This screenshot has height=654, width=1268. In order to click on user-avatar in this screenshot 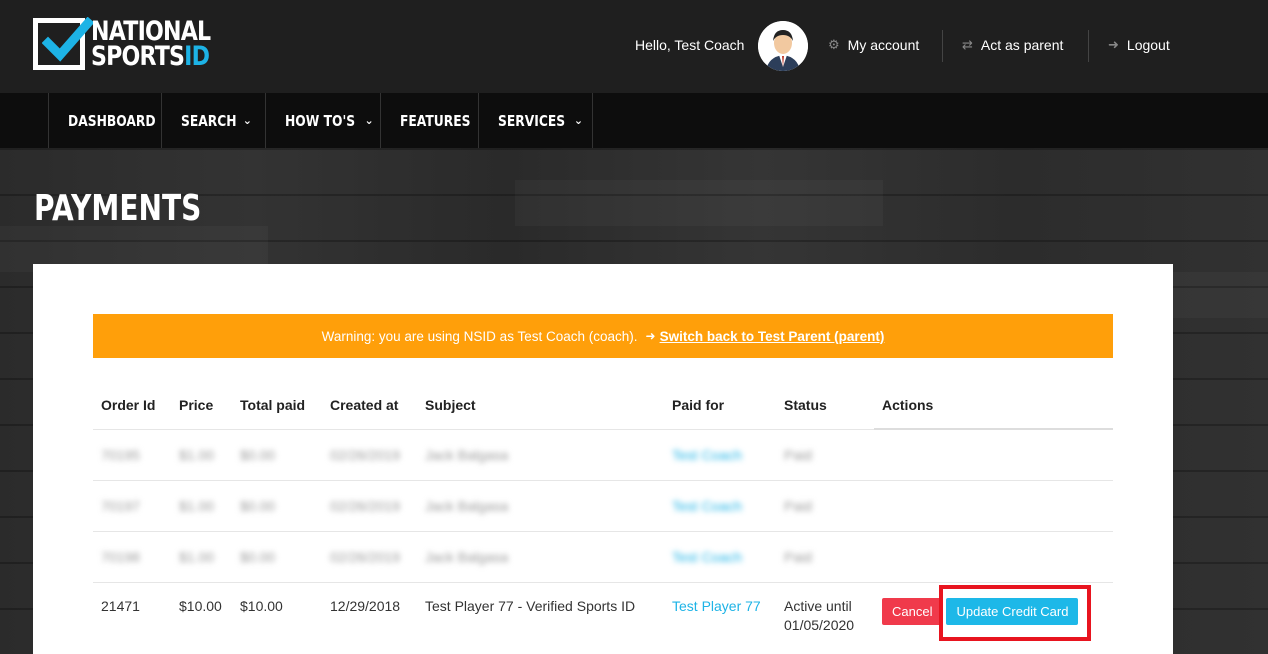, I will do `click(783, 46)`.